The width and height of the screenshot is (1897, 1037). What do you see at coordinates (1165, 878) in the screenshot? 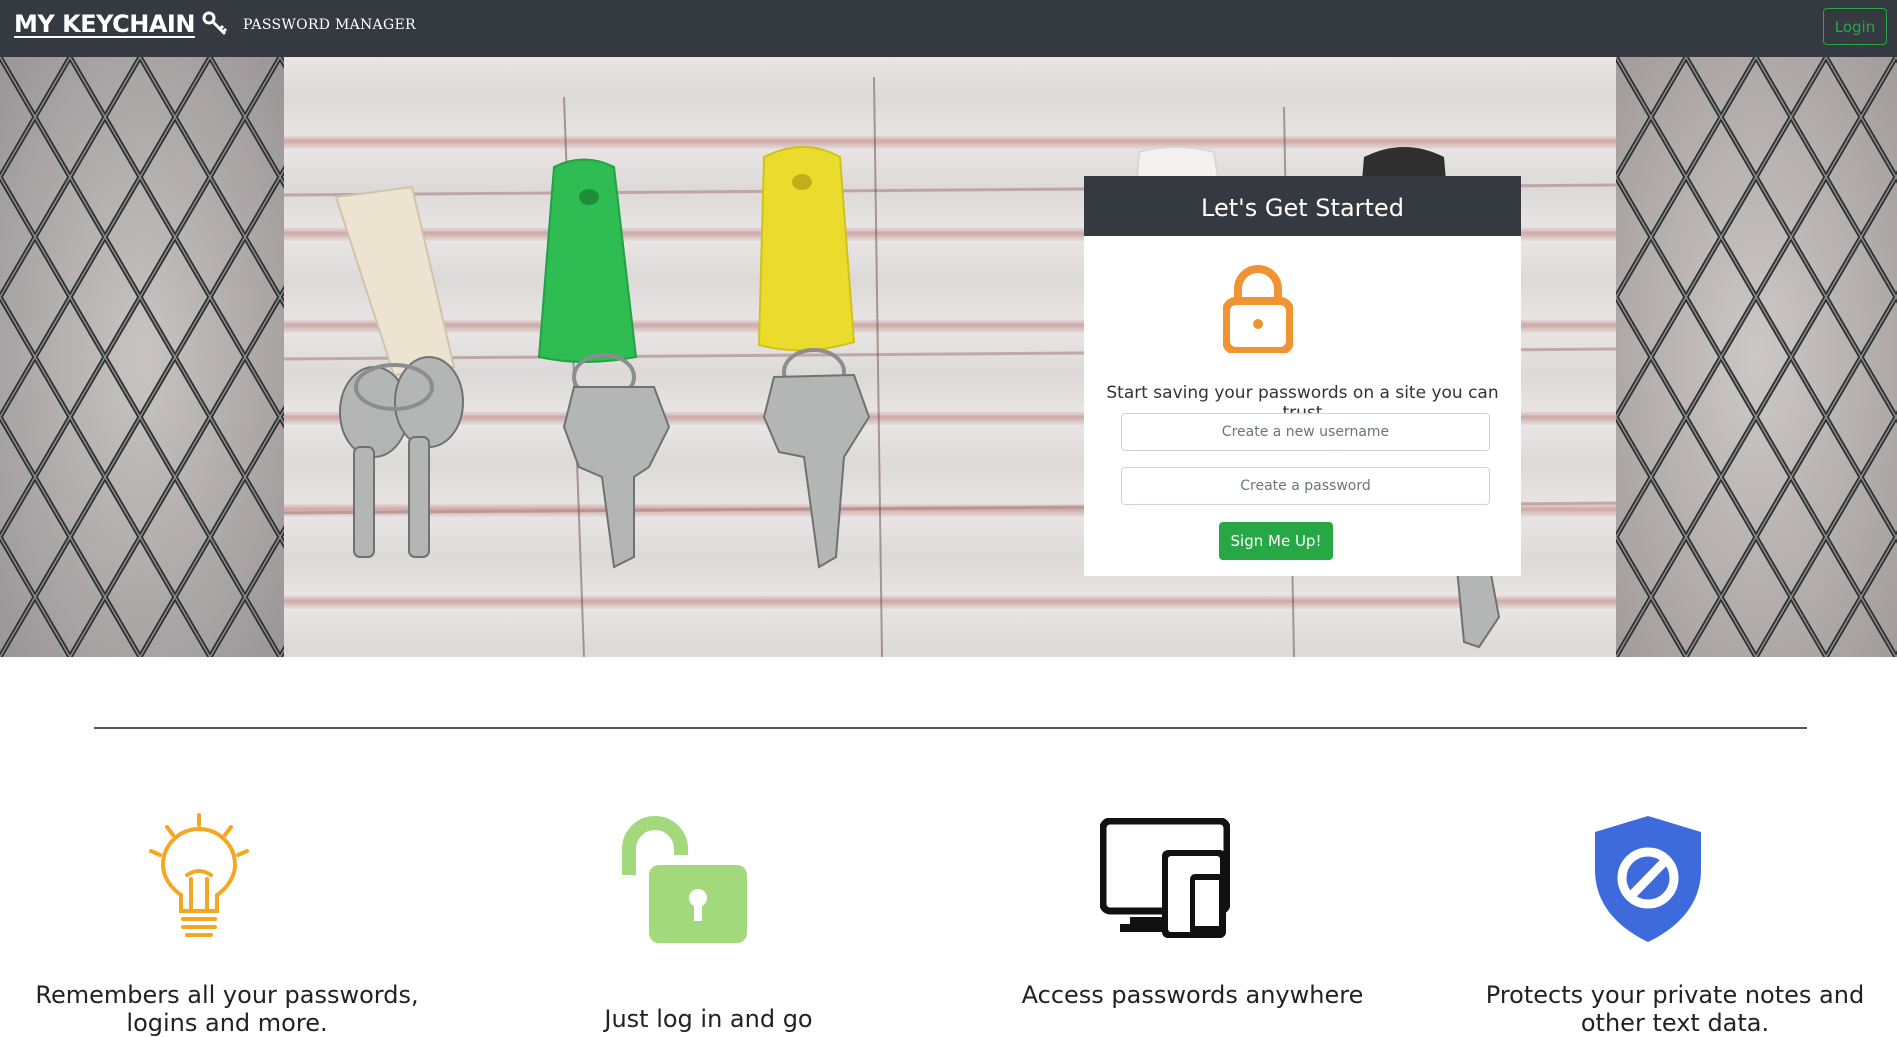
I see `devices-icon` at bounding box center [1165, 878].